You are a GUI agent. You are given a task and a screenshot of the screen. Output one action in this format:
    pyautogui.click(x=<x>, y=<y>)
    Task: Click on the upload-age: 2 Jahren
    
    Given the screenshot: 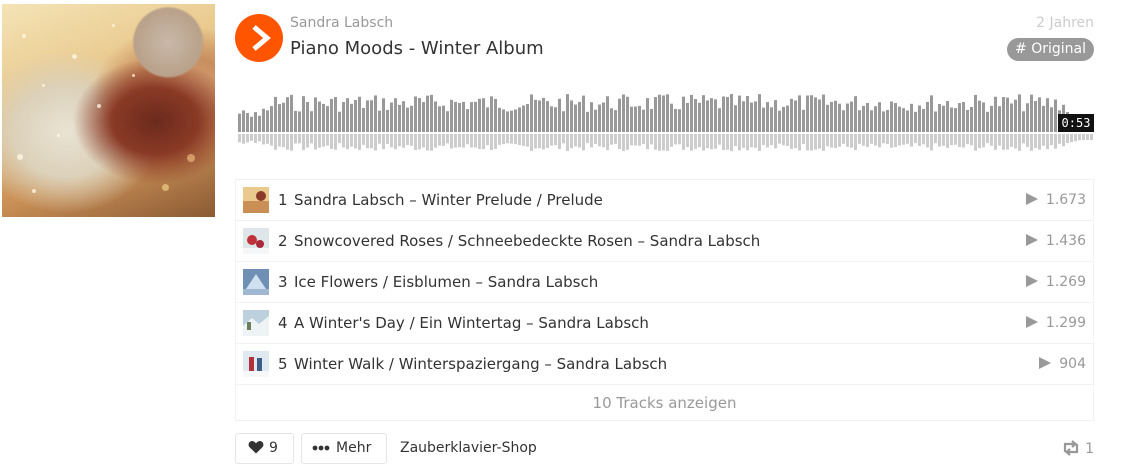 What is the action you would take?
    pyautogui.click(x=1065, y=23)
    